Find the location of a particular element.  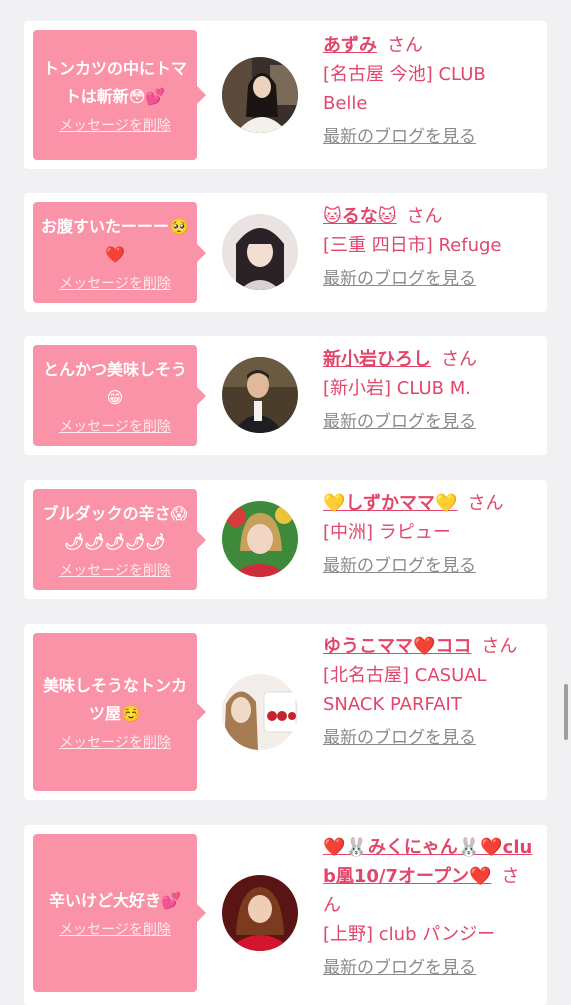

shop-location: [上野] club パンジー is located at coordinates (409, 934).